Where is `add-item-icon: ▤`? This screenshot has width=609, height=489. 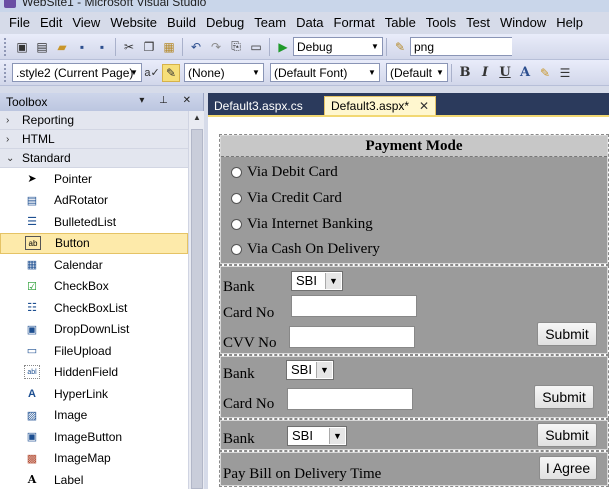 add-item-icon: ▤ is located at coordinates (42, 47).